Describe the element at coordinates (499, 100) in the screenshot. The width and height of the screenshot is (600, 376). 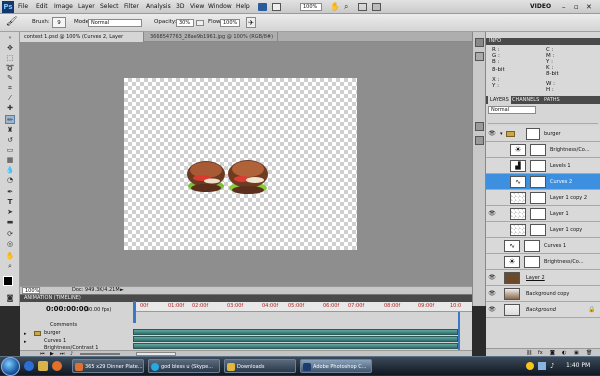
I see `tab-layers: LAYERS` at that location.